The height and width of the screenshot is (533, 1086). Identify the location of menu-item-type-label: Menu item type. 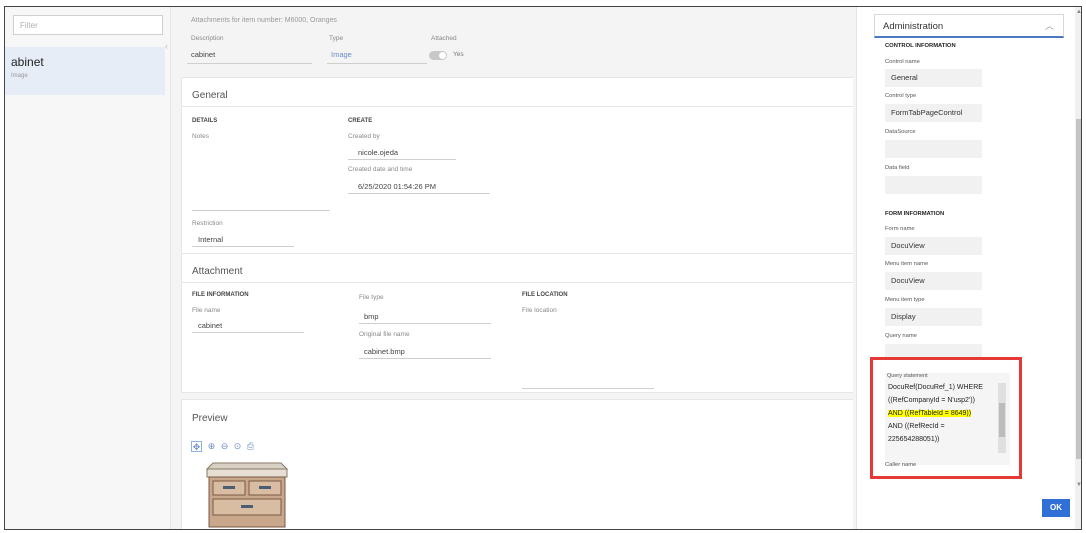
(905, 300).